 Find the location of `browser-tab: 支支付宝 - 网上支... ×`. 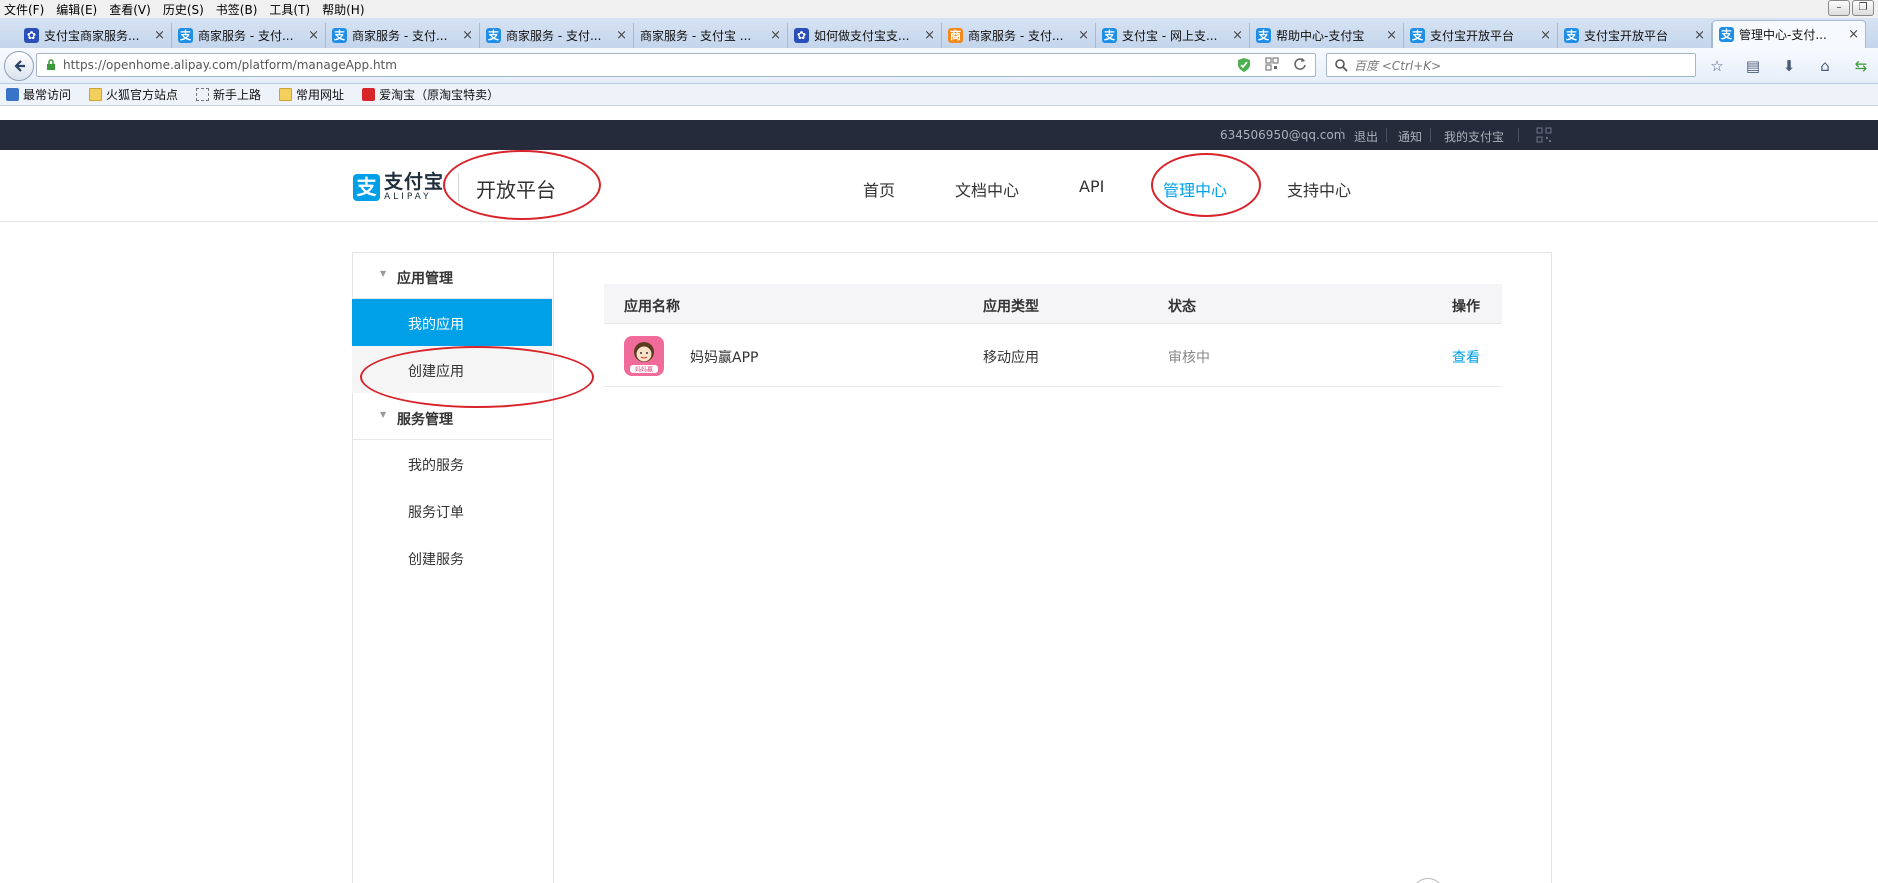

browser-tab: 支支付宝 - 网上支... × is located at coordinates (1173, 35).